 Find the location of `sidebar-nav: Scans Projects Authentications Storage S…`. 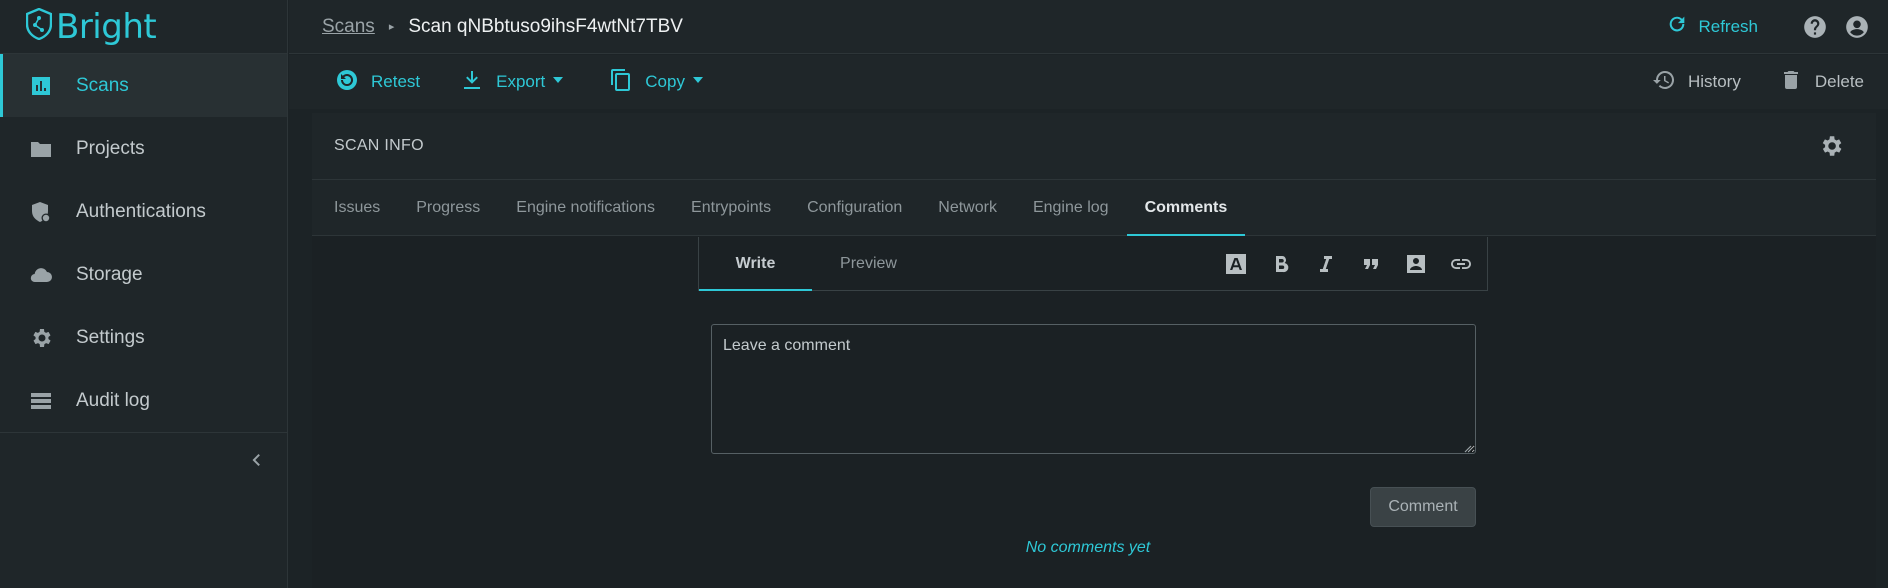

sidebar-nav: Scans Projects Authentications Storage S… is located at coordinates (143, 243).